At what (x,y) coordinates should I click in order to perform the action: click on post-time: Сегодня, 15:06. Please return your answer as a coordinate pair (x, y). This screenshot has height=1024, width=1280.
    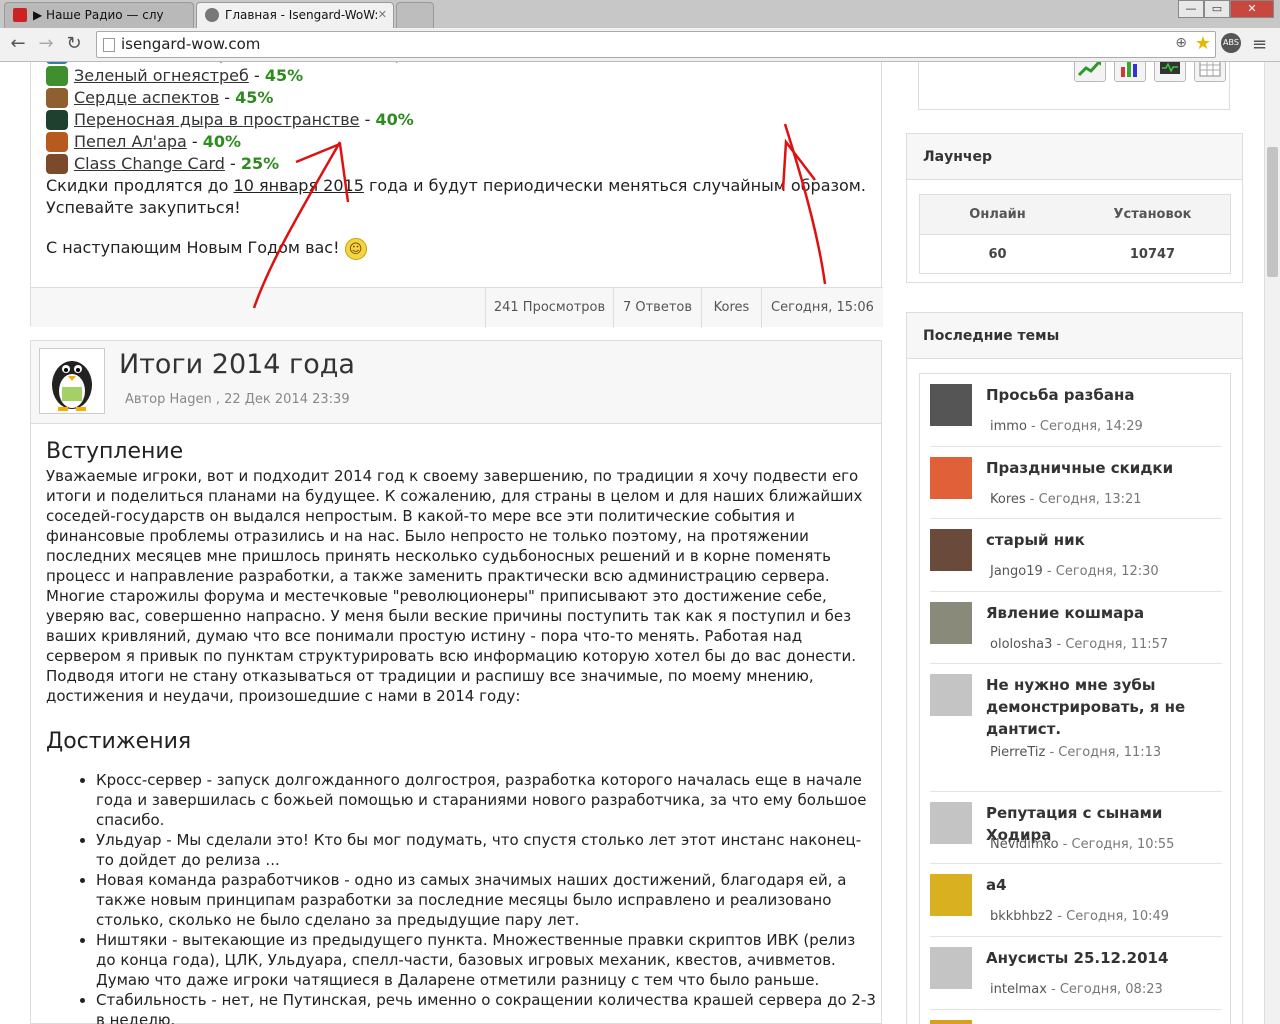
    Looking at the image, I should click on (822, 308).